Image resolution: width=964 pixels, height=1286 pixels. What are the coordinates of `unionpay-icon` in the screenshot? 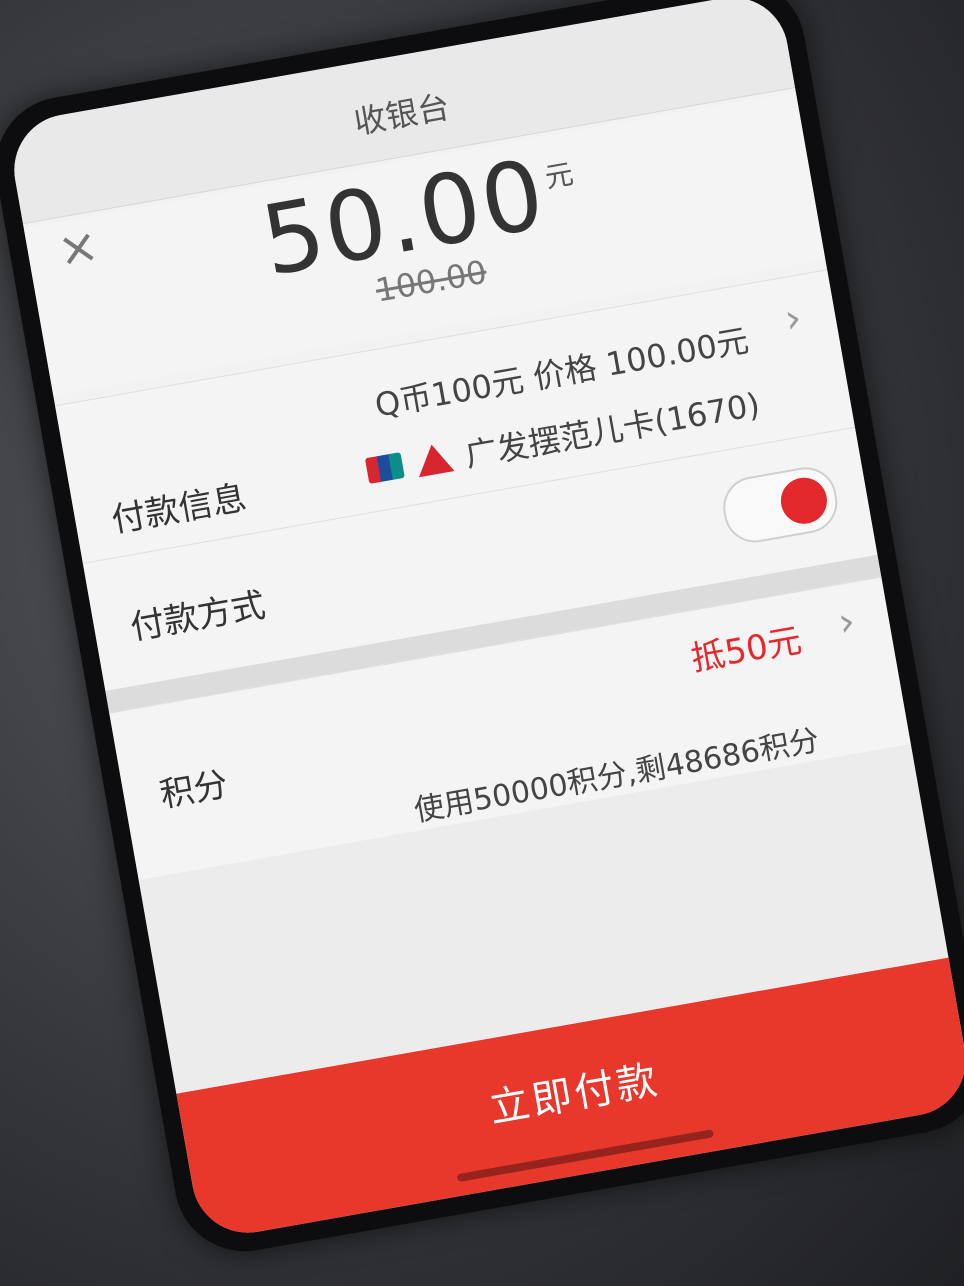 It's located at (384, 468).